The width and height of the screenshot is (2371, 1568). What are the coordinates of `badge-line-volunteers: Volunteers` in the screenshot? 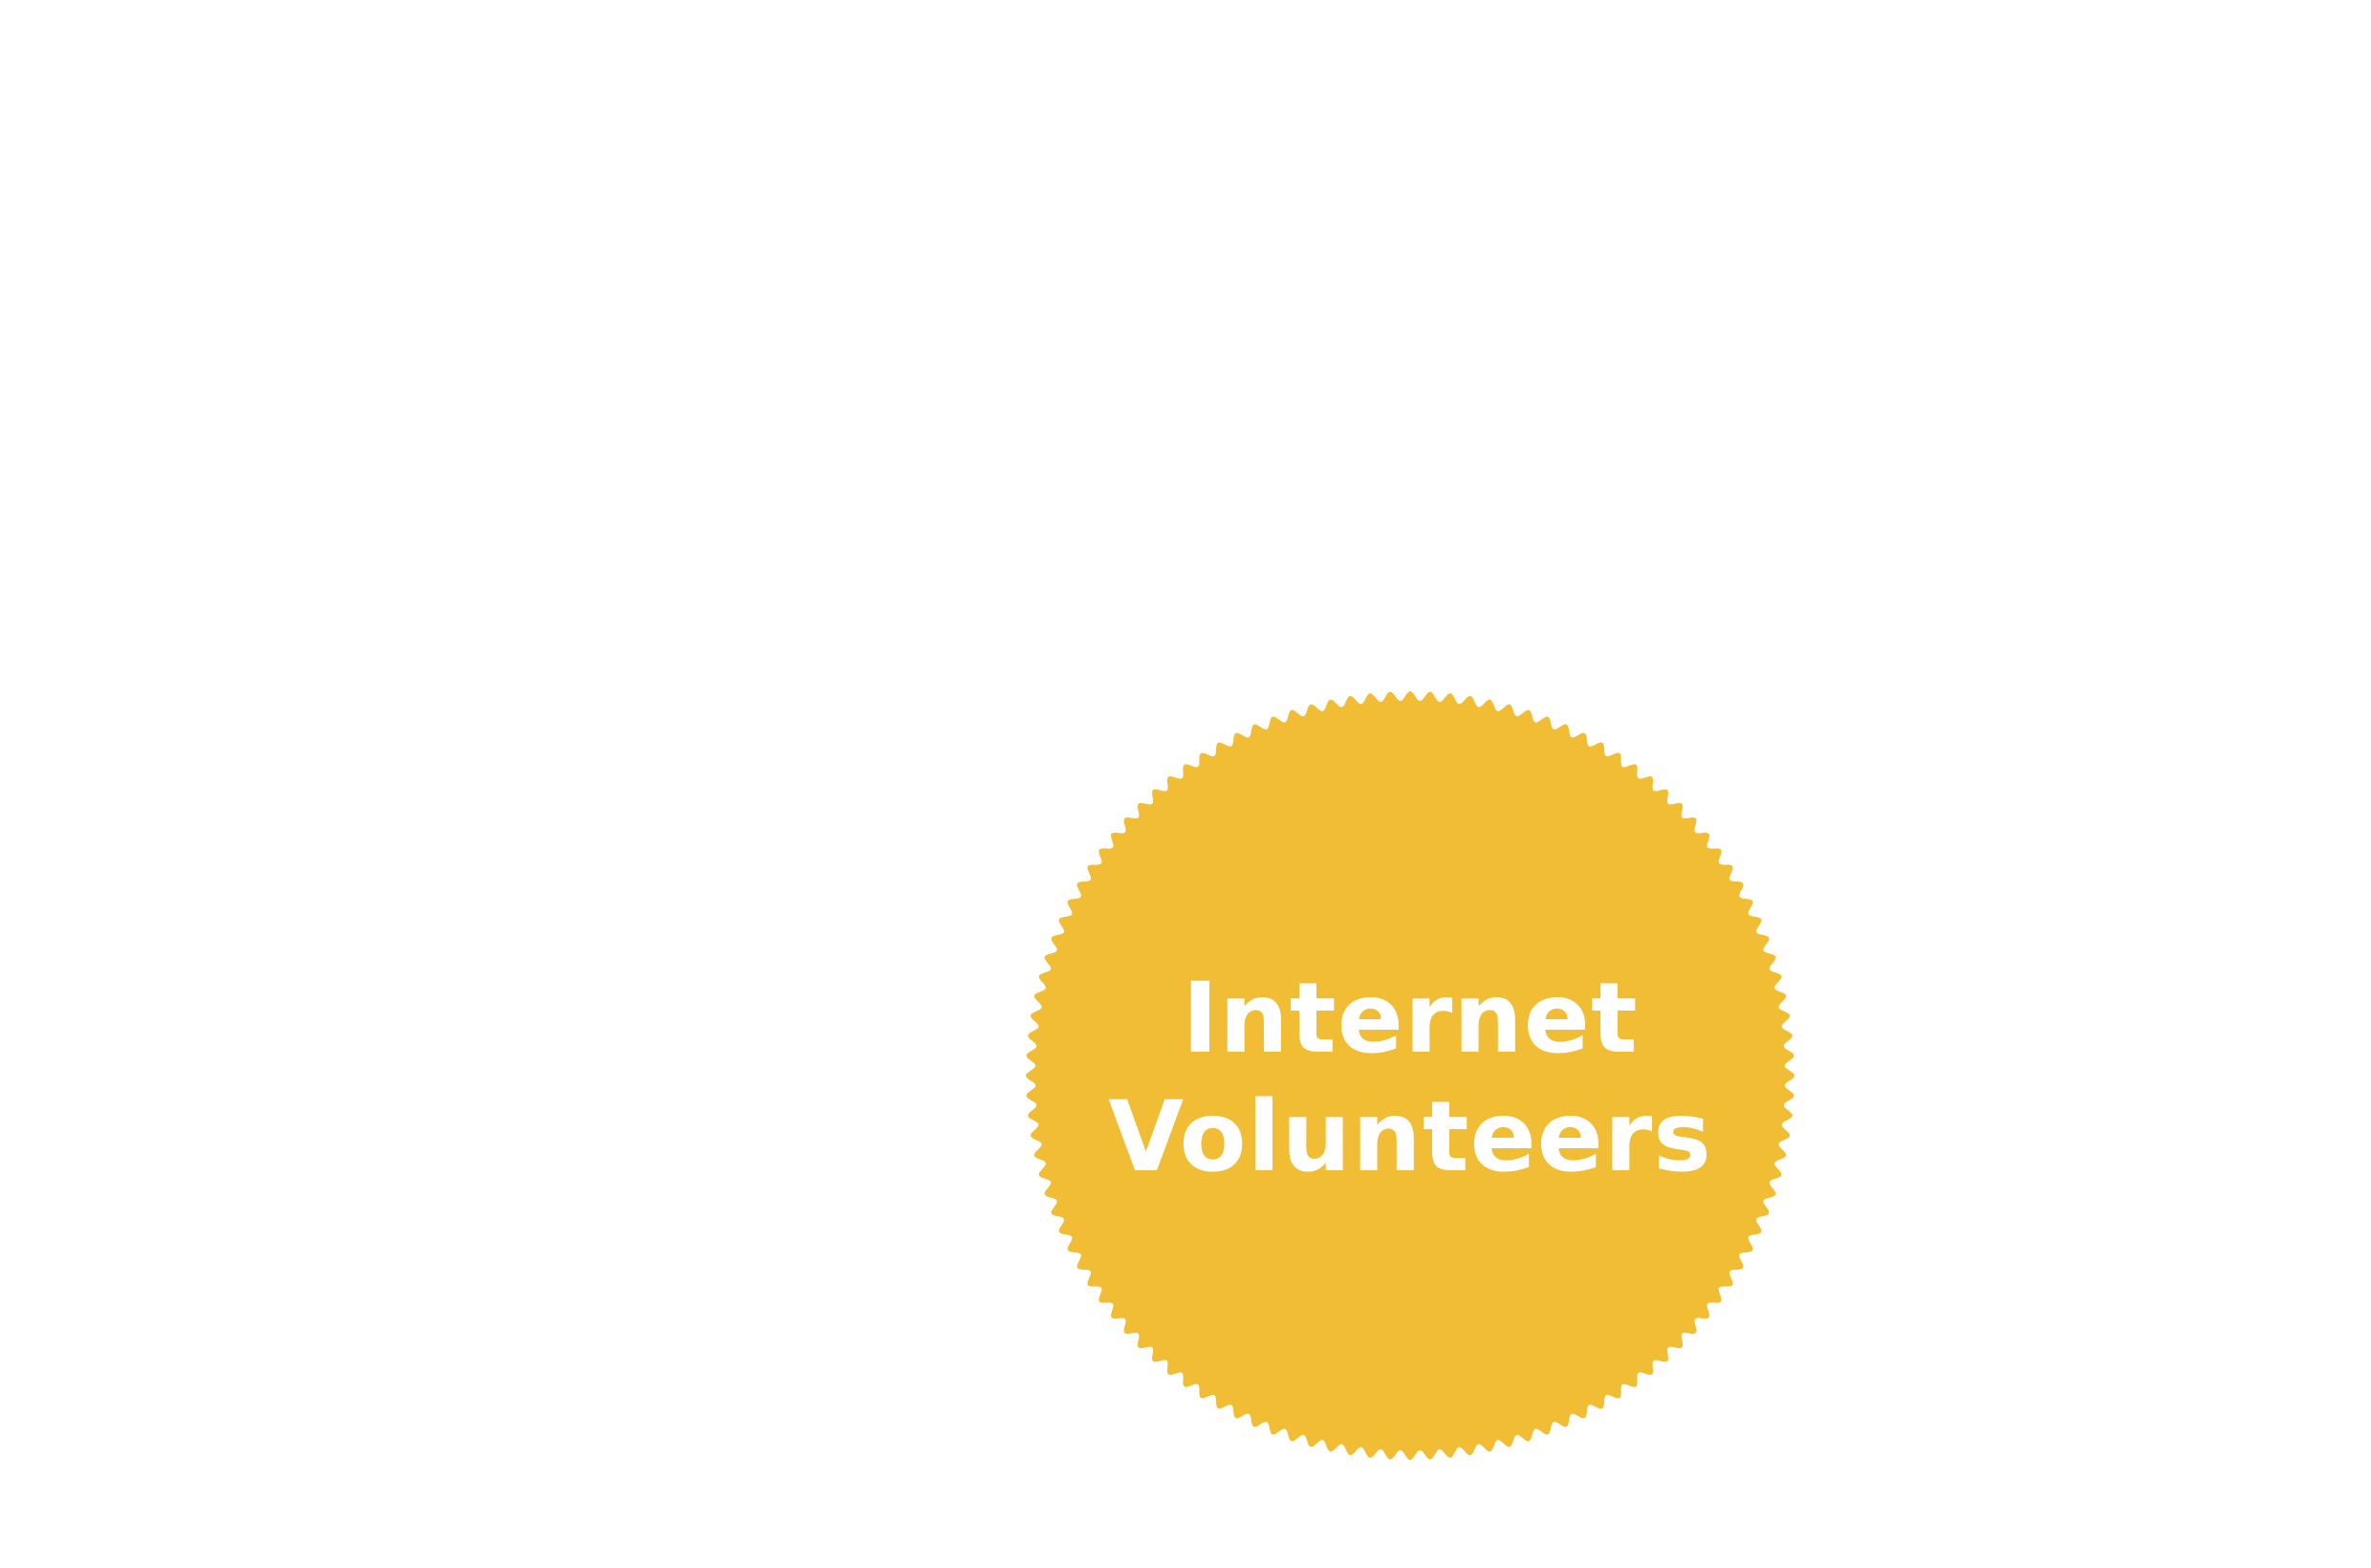 It's located at (1410, 1137).